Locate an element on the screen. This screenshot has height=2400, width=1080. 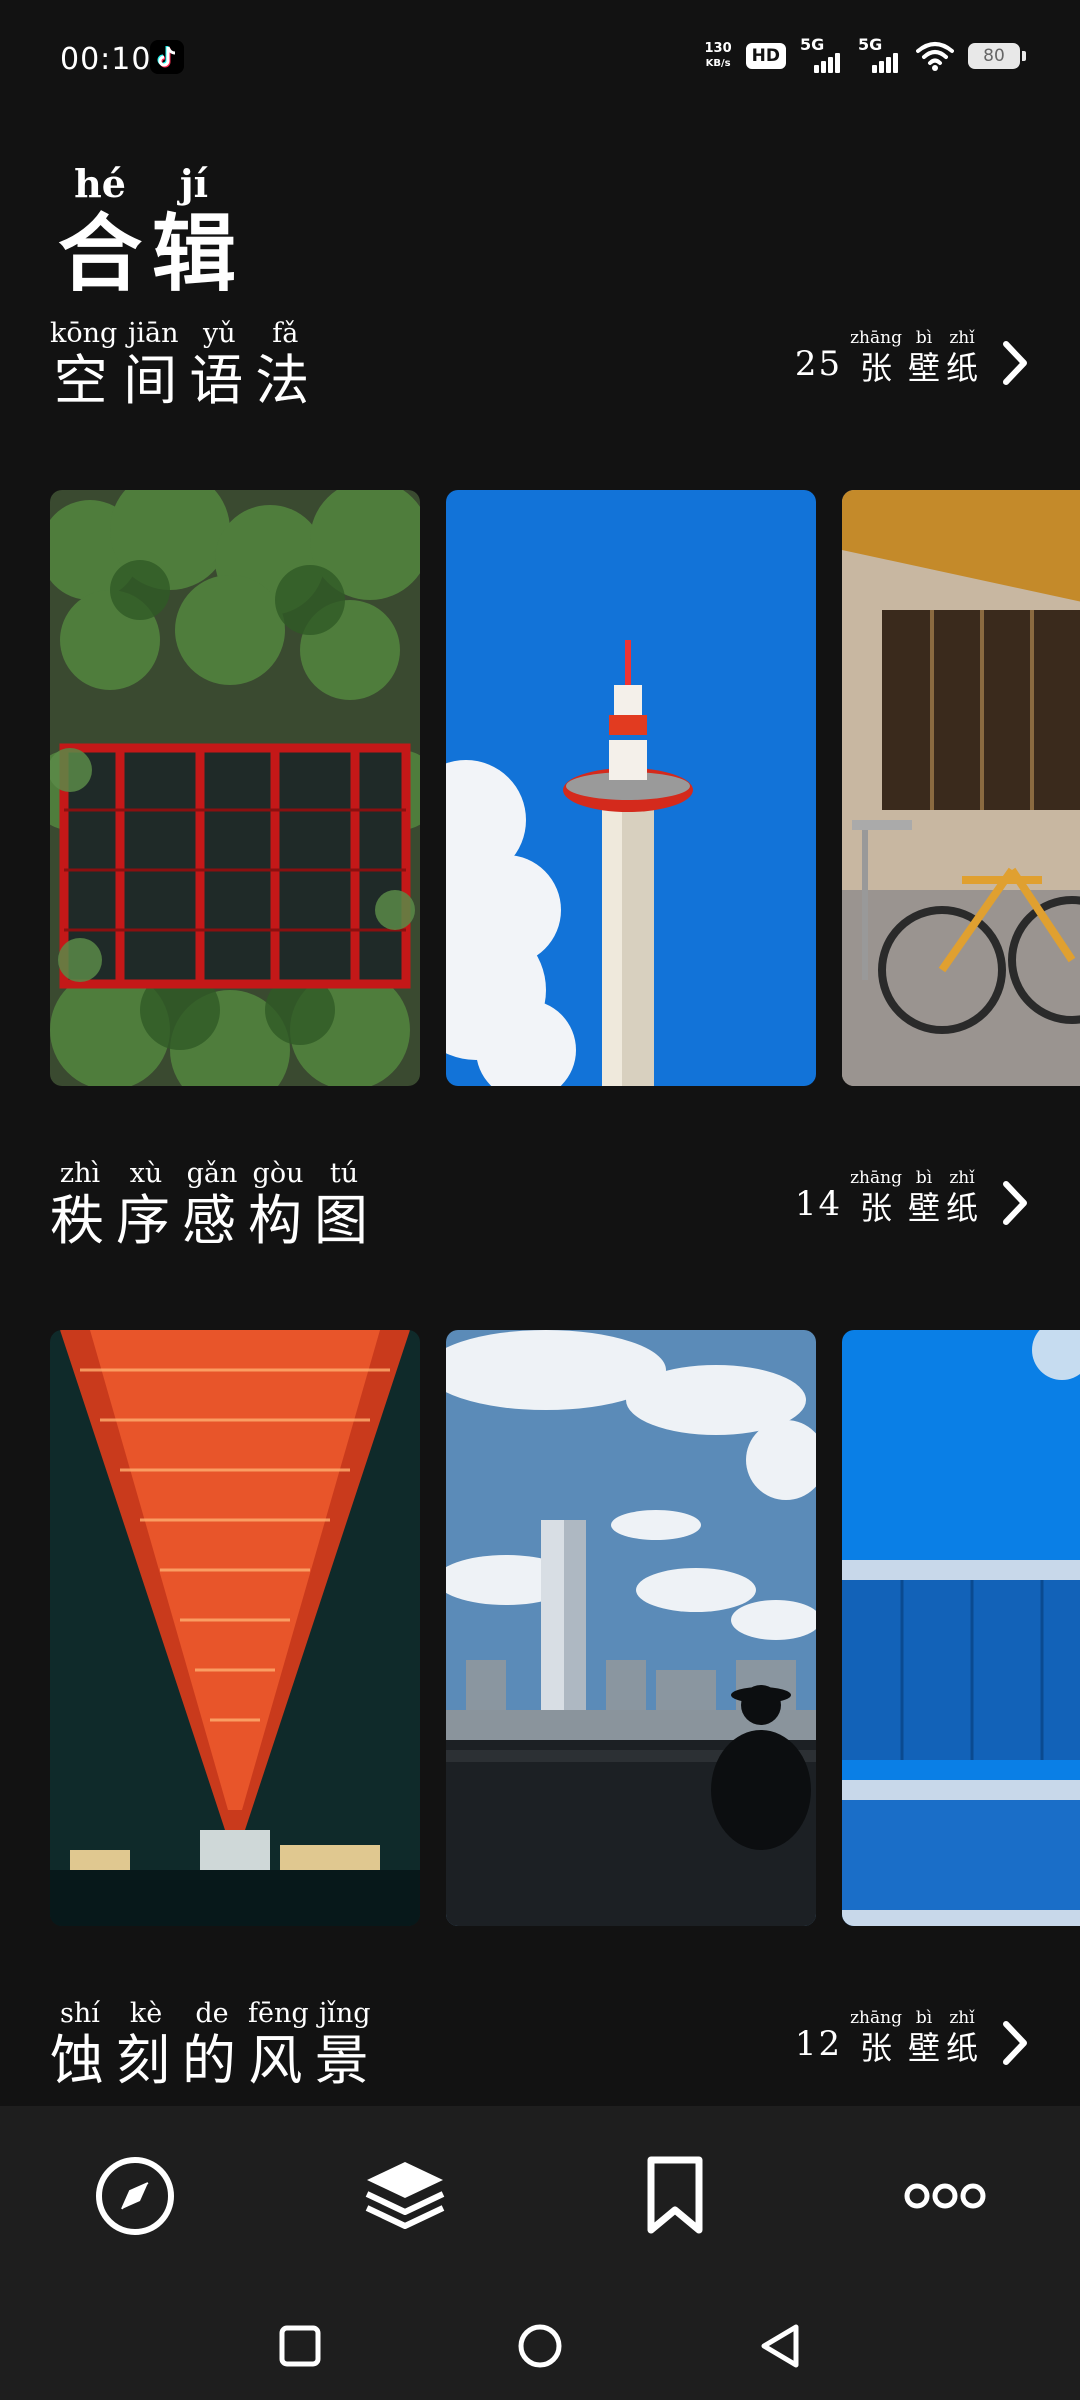
title-pinyin: hé is located at coordinates (100, 183).